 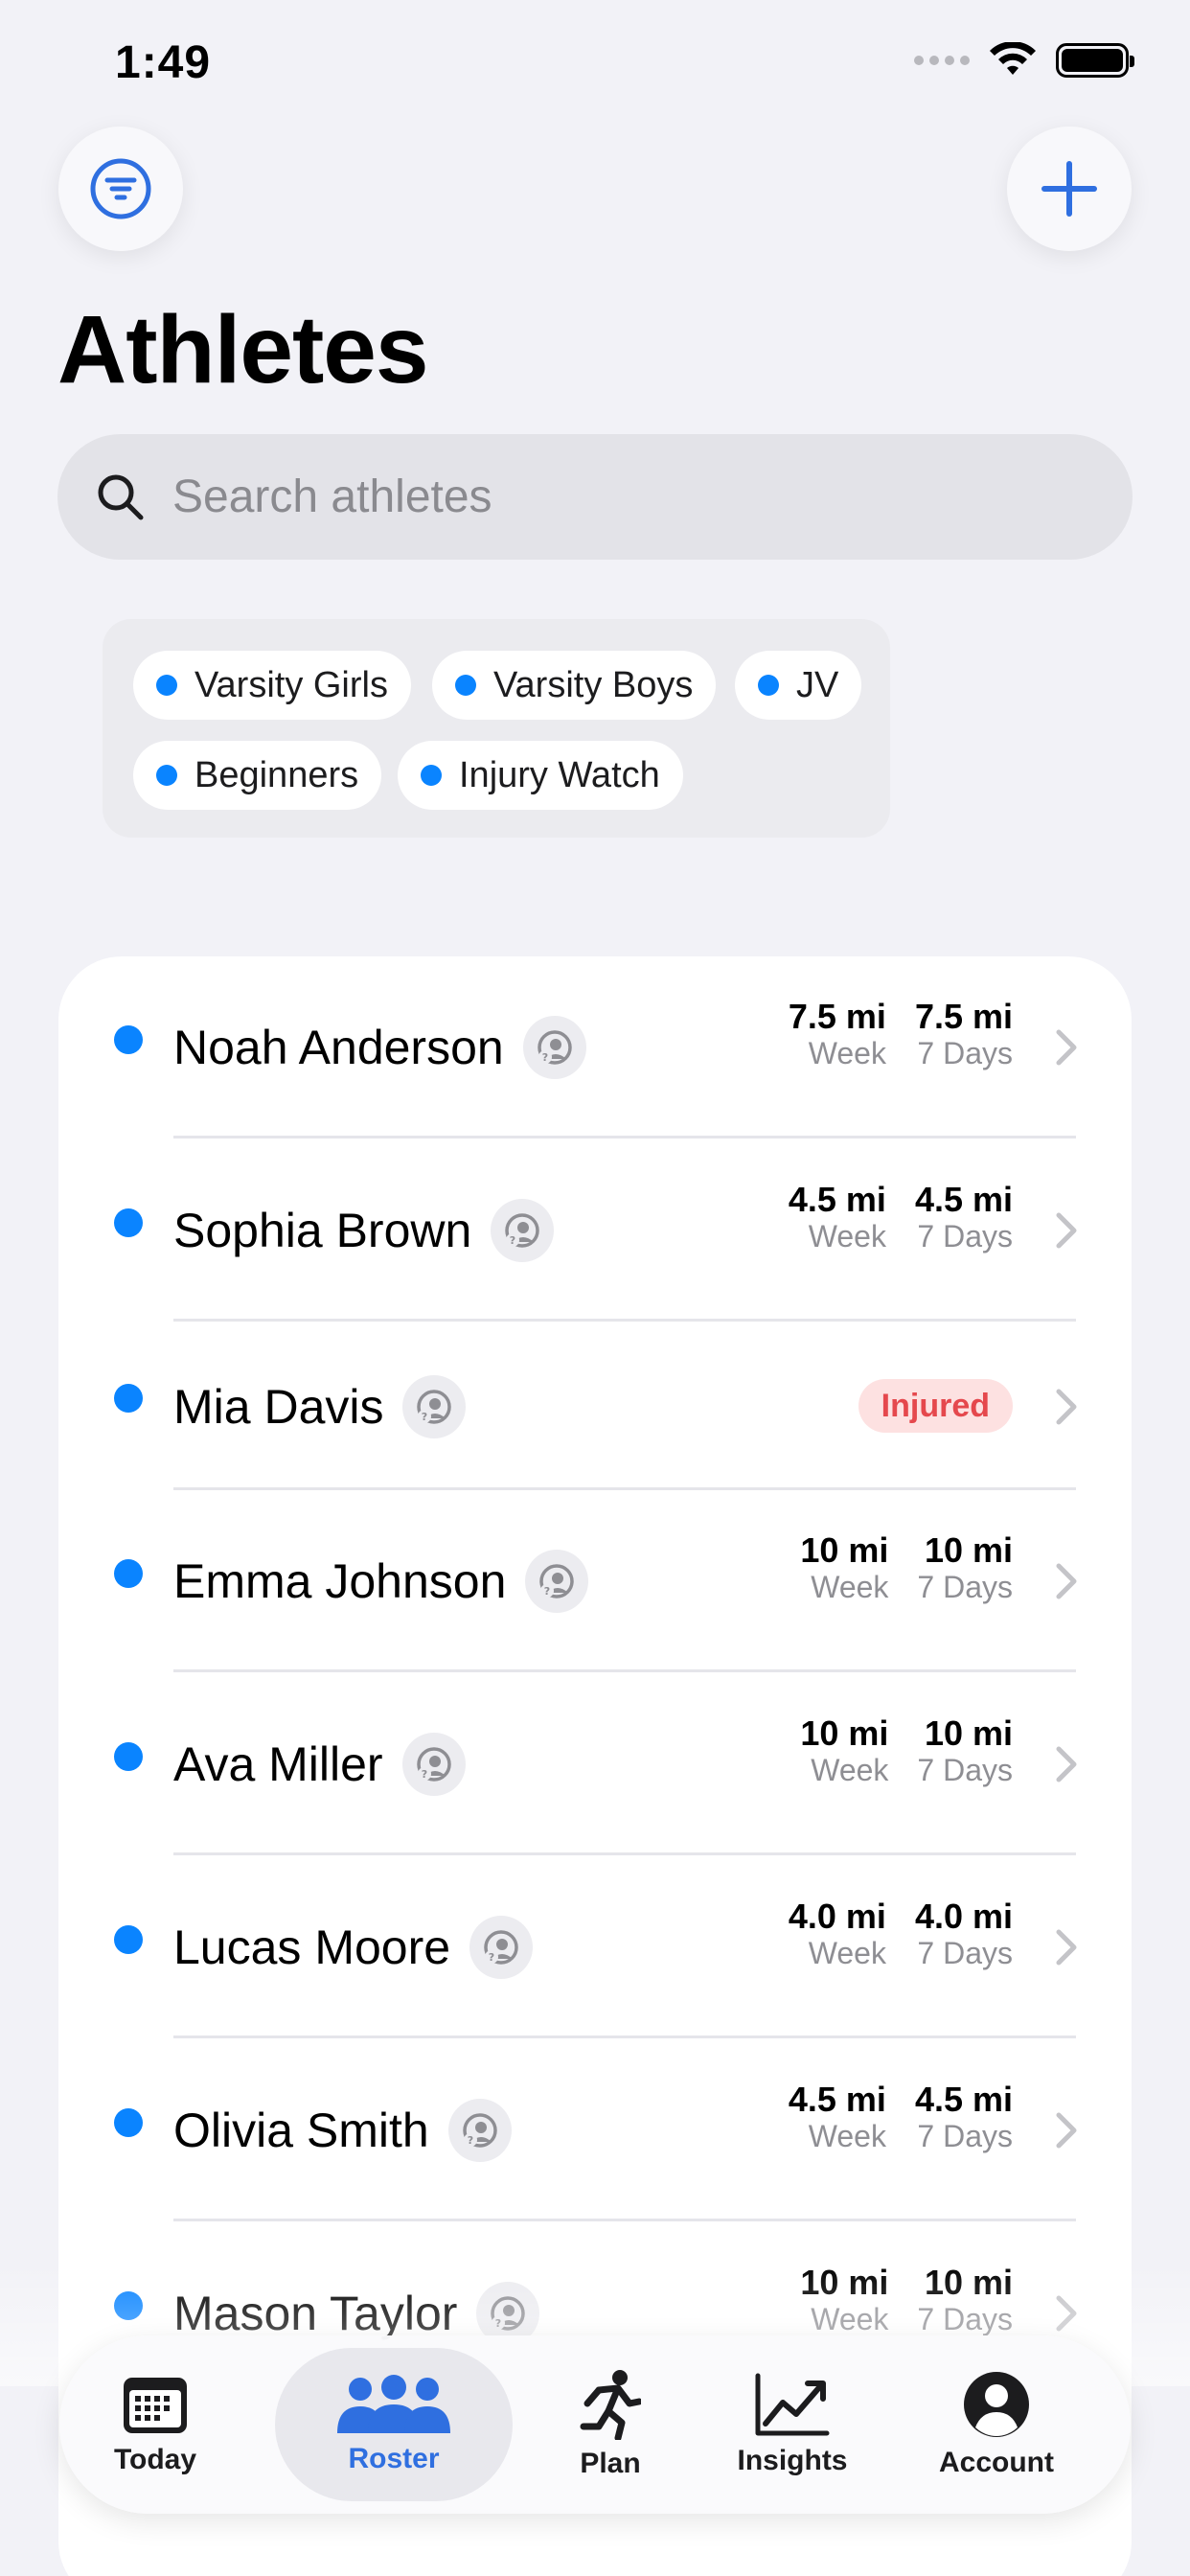 I want to click on week-distance: 4.0 mi, so click(x=837, y=1916).